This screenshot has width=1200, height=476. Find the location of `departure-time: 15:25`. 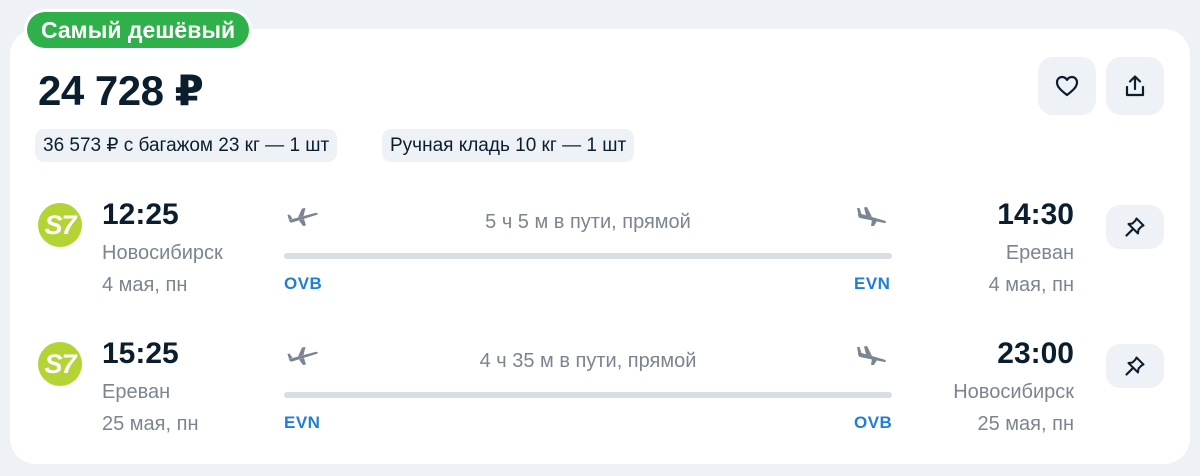

departure-time: 15:25 is located at coordinates (140, 353).